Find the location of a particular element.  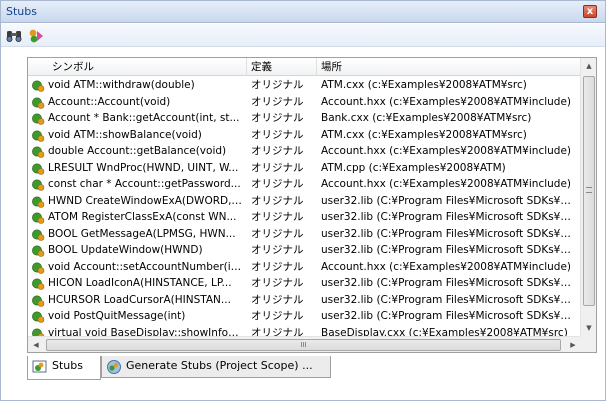

vertical-scroll-thumb is located at coordinates (589, 191).